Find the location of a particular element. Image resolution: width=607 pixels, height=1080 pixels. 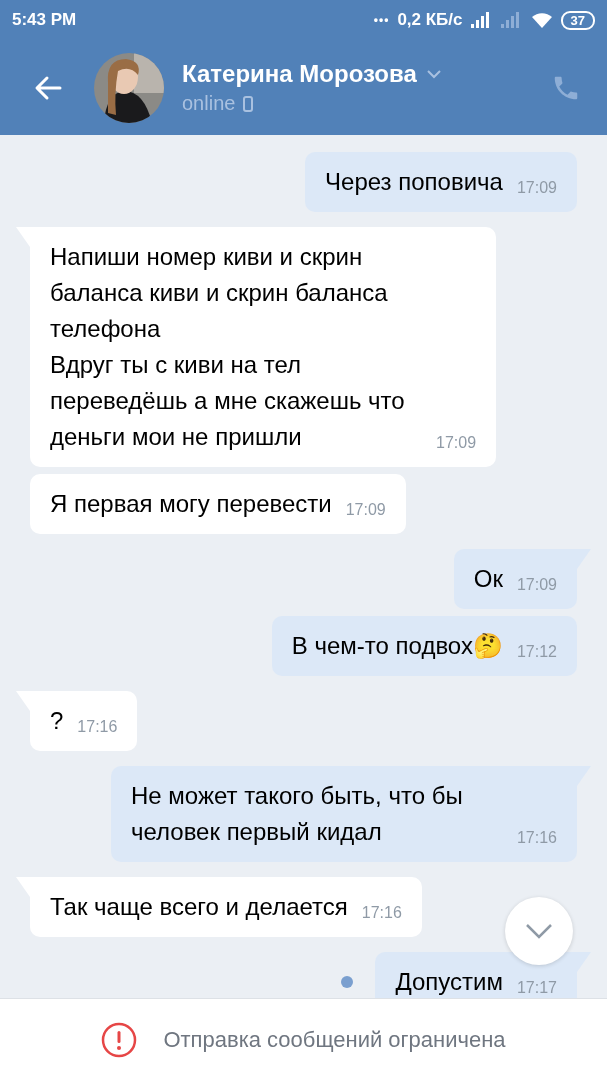

message-text: Через поповича is located at coordinates (414, 182).